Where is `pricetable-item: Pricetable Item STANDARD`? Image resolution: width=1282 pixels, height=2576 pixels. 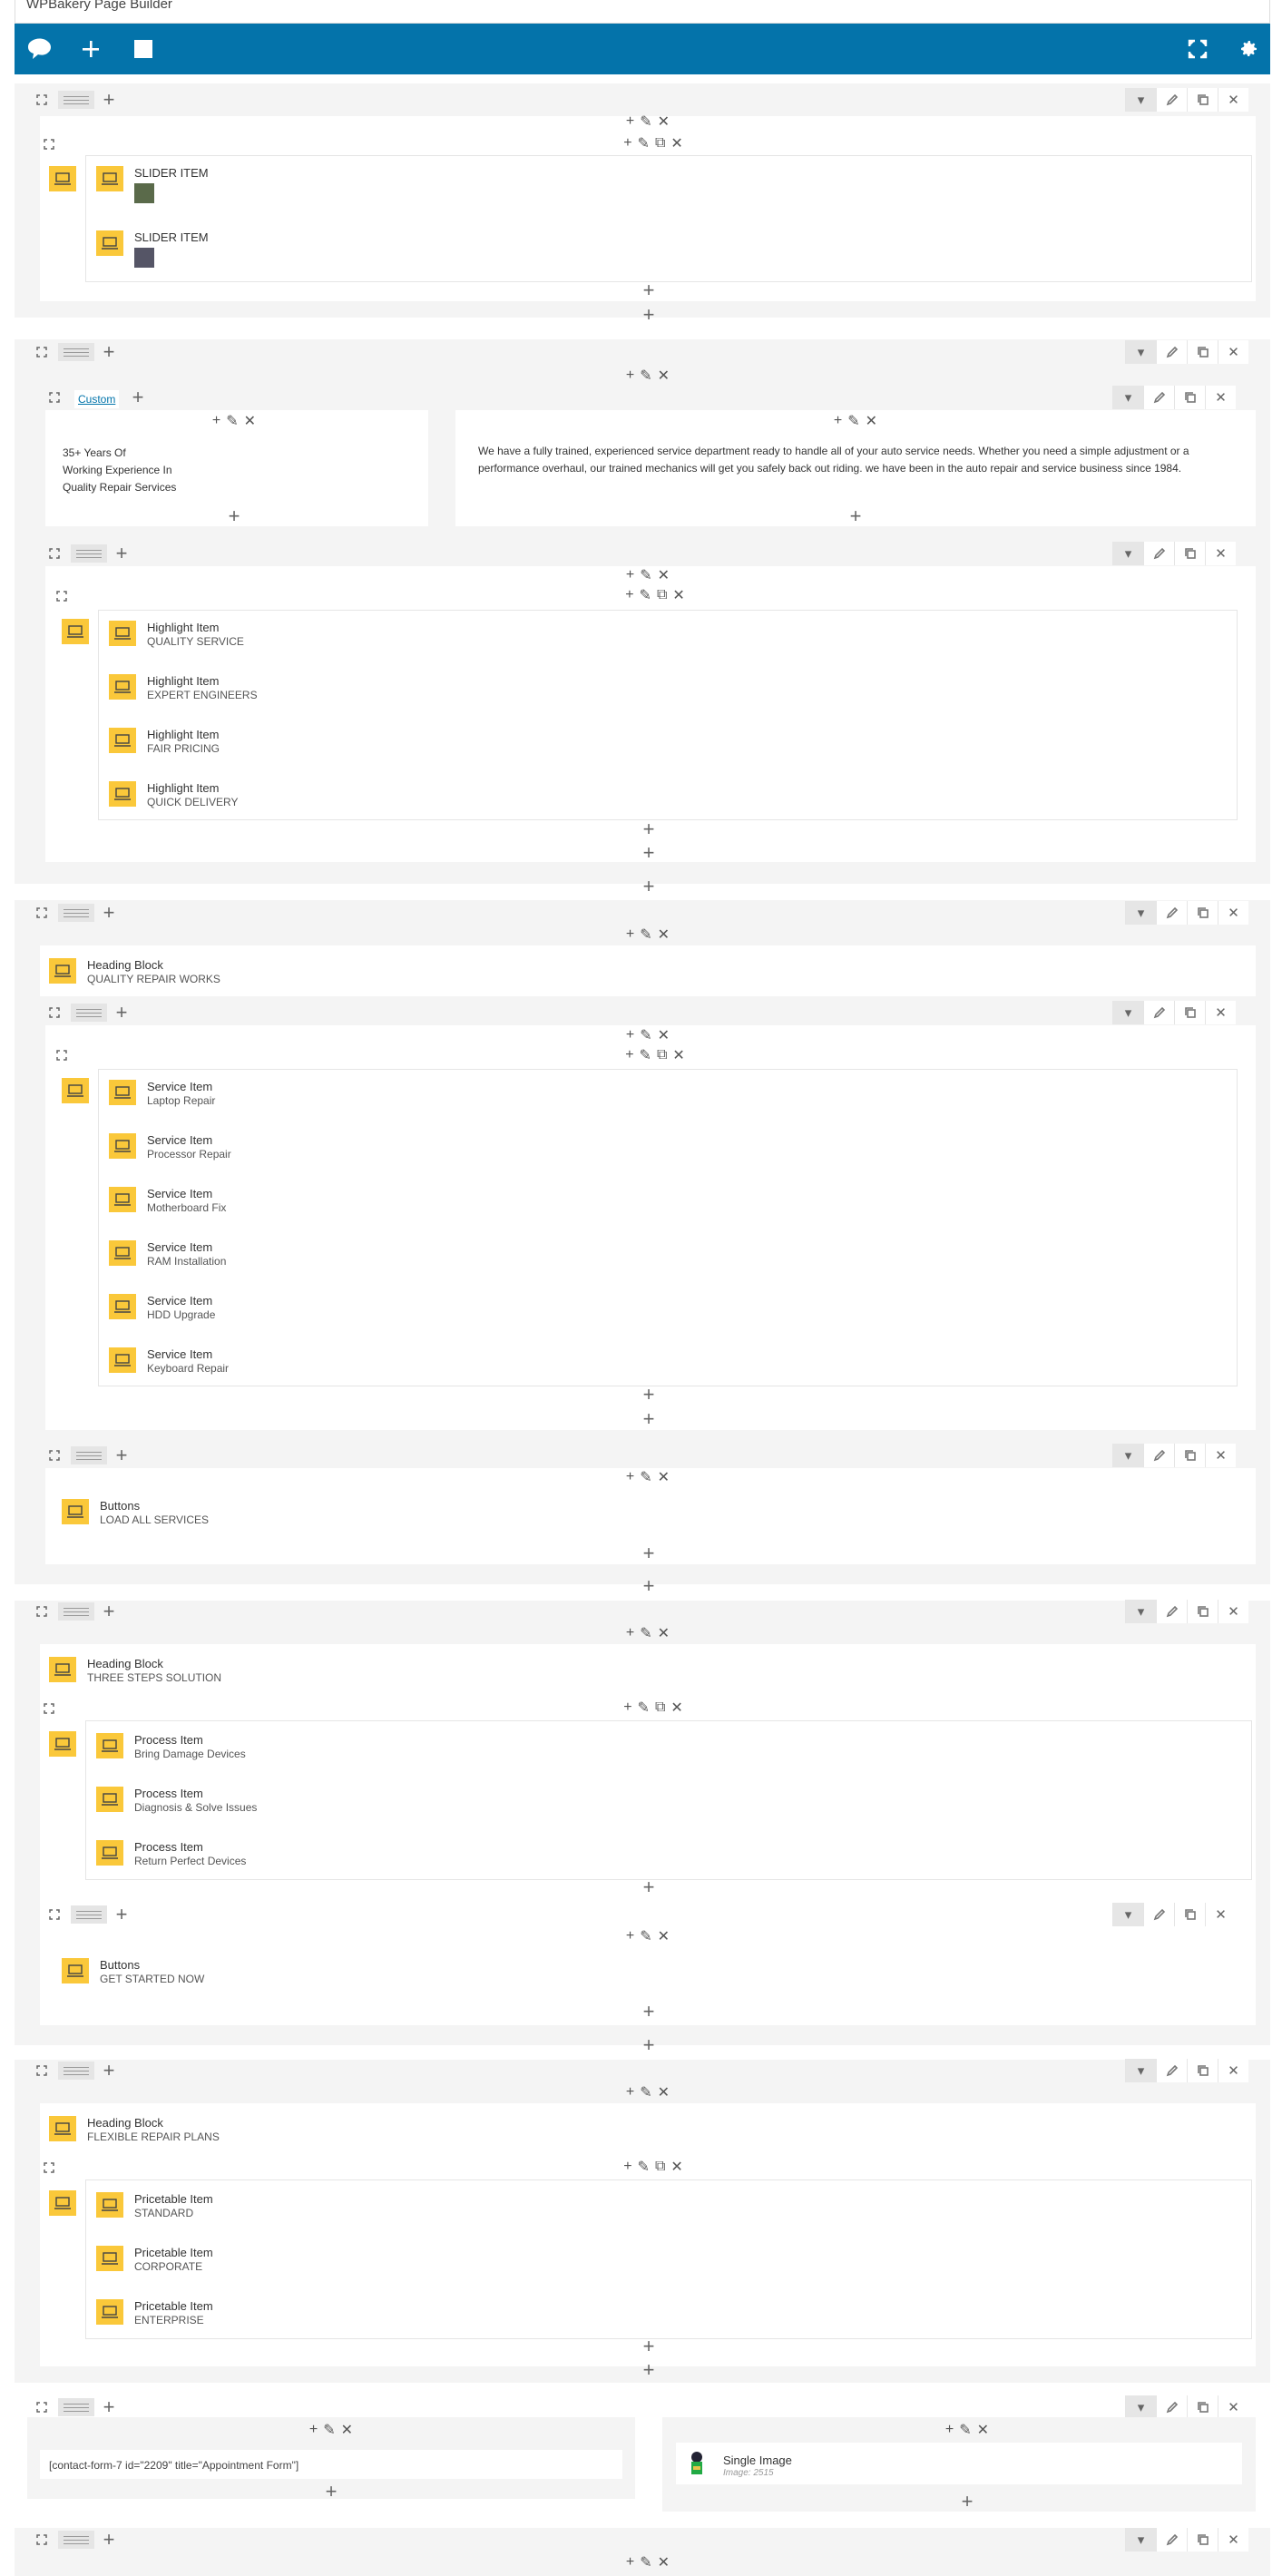 pricetable-item: Pricetable Item STANDARD is located at coordinates (154, 2205).